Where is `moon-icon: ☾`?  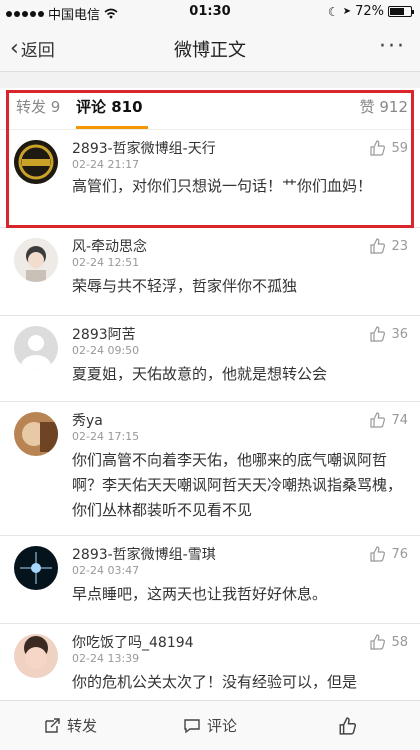
moon-icon: ☾ is located at coordinates (333, 11).